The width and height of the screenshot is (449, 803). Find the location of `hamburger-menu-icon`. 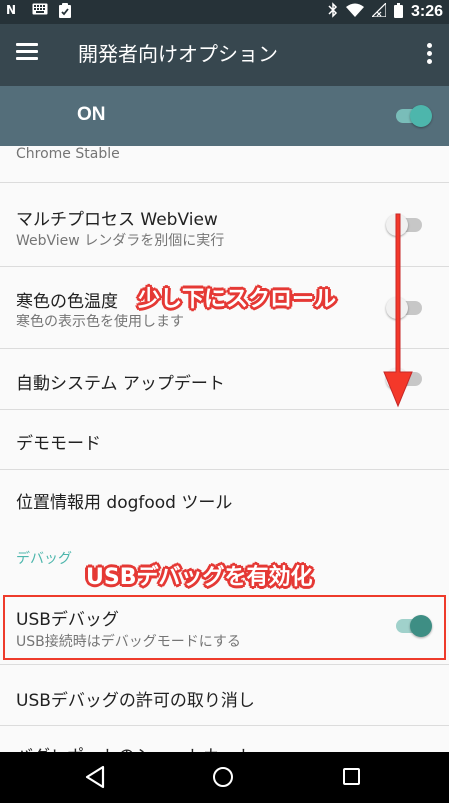

hamburger-menu-icon is located at coordinates (27, 53).